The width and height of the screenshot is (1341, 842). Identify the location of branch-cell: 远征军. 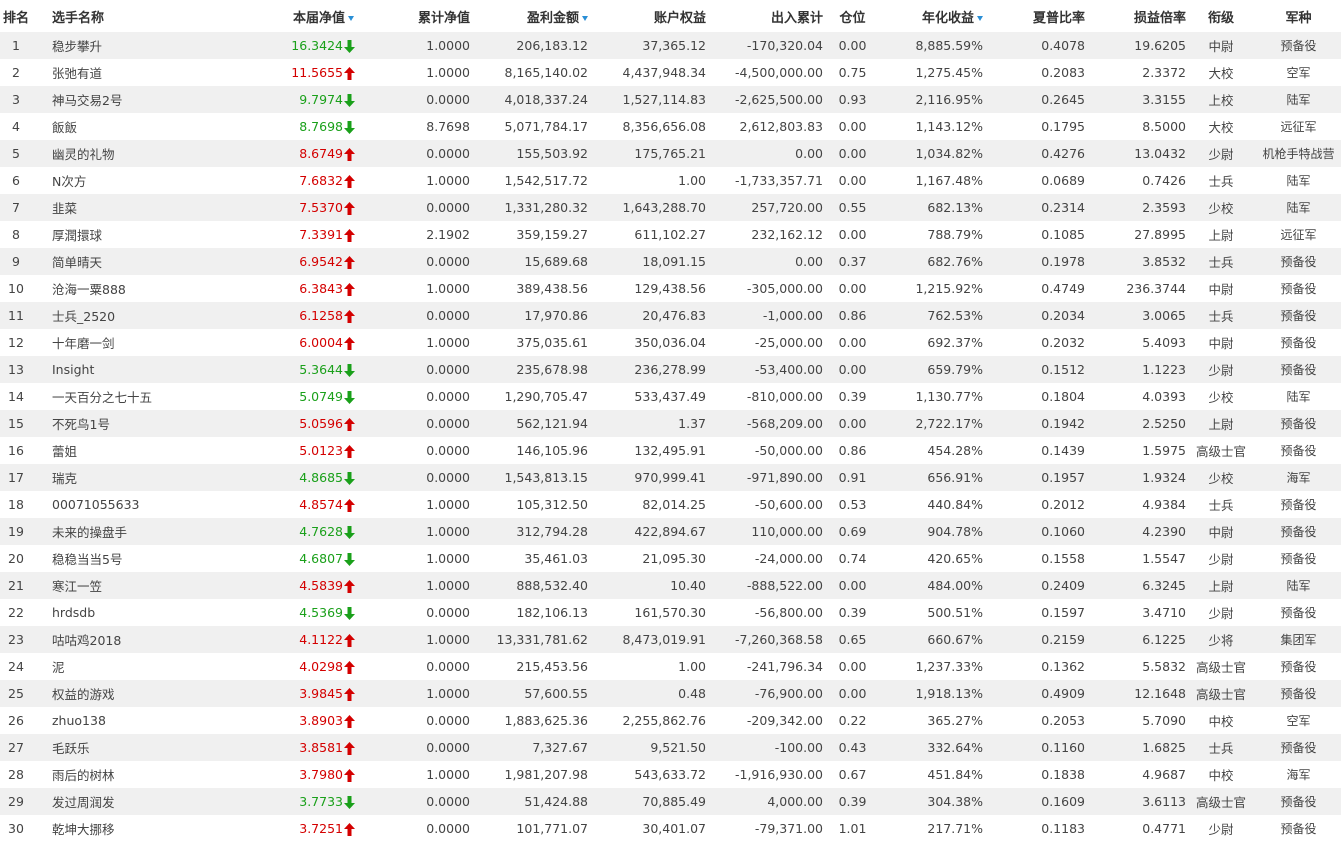
(1298, 127).